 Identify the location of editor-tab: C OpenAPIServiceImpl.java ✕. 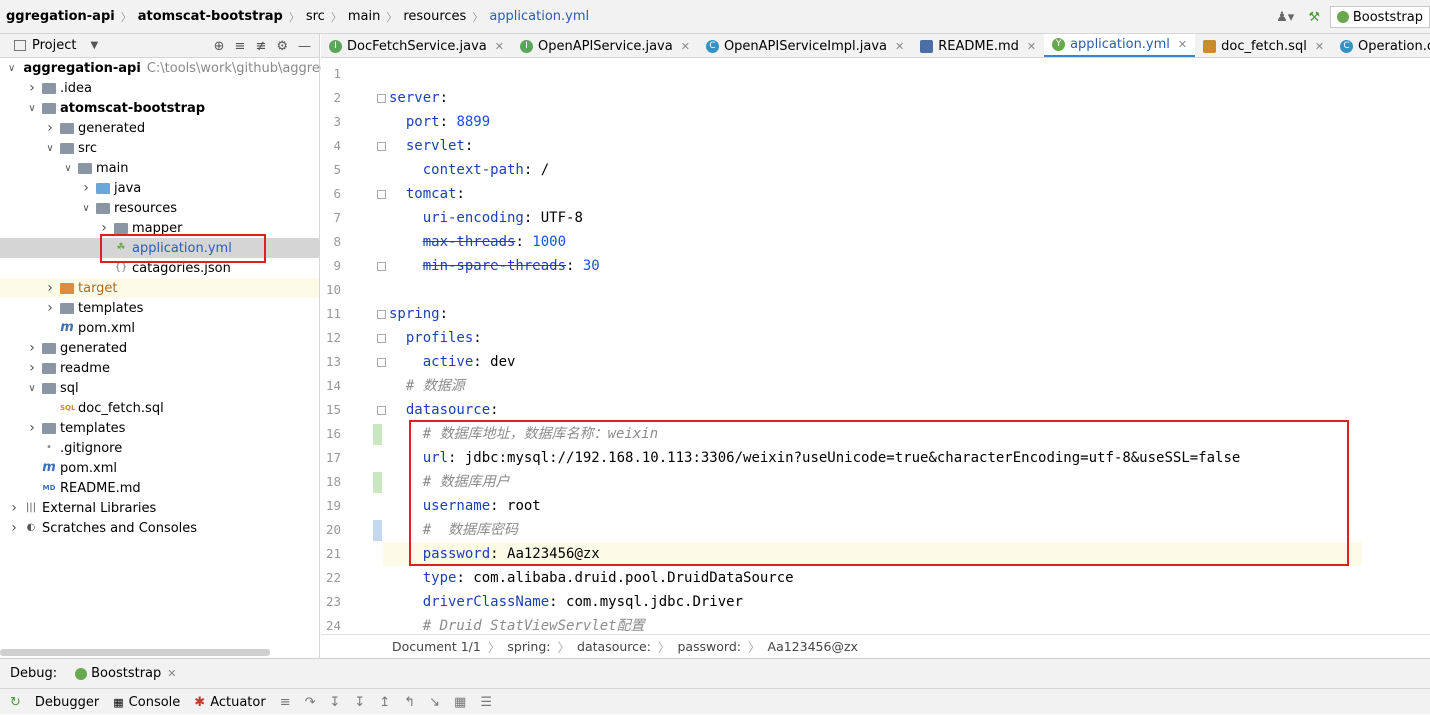
(805, 45).